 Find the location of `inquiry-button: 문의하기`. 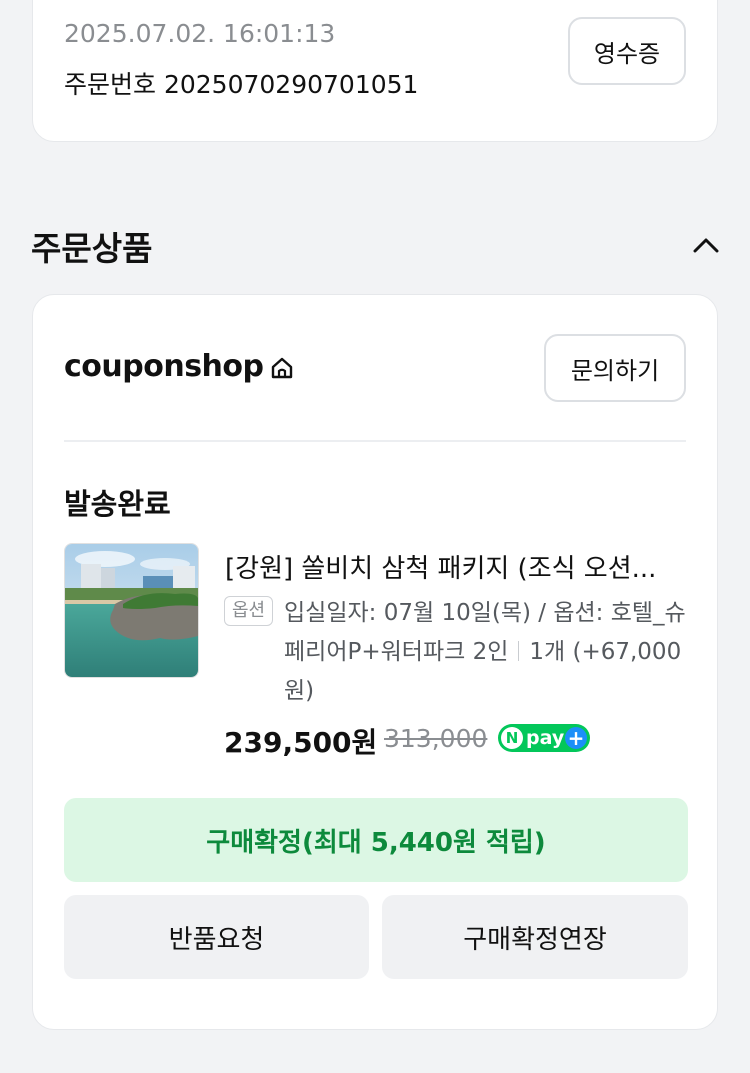

inquiry-button: 문의하기 is located at coordinates (615, 368).